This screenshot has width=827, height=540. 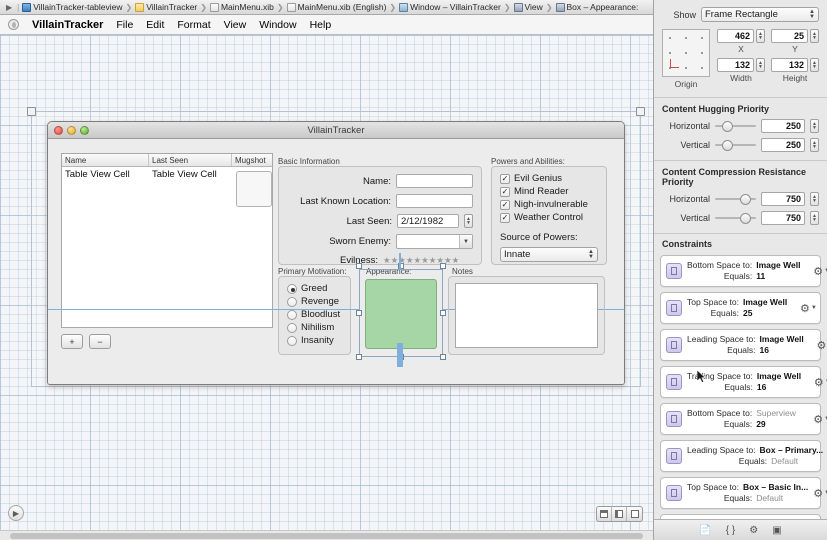 What do you see at coordinates (428, 221) in the screenshot?
I see `last-seen-field: 2/12/1982` at bounding box center [428, 221].